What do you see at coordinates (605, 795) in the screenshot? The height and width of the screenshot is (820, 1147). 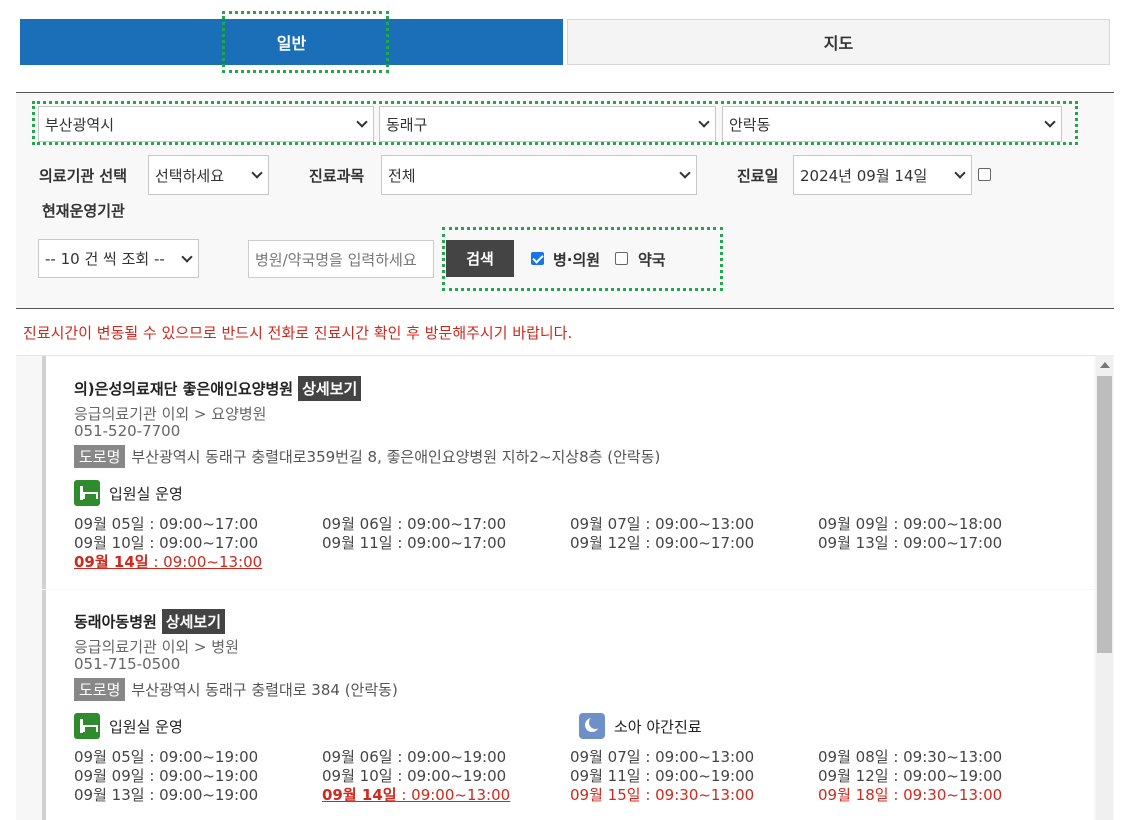 I see `hours-date: 09월 15일` at bounding box center [605, 795].